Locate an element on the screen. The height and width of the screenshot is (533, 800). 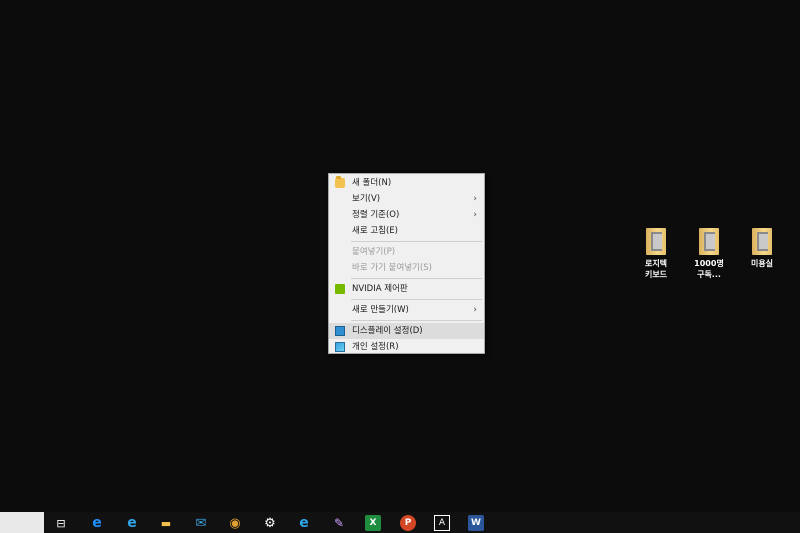
menu-item-label: NVIDIA 제어판 is located at coordinates (380, 289).